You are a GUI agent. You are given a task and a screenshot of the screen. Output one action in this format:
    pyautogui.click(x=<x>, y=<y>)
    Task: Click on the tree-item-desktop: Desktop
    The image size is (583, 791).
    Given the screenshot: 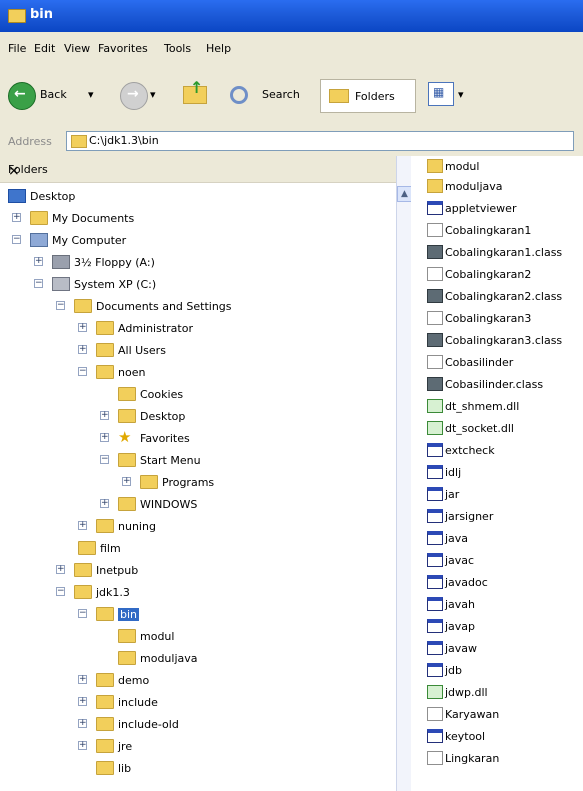 What is the action you would take?
    pyautogui.click(x=198, y=196)
    